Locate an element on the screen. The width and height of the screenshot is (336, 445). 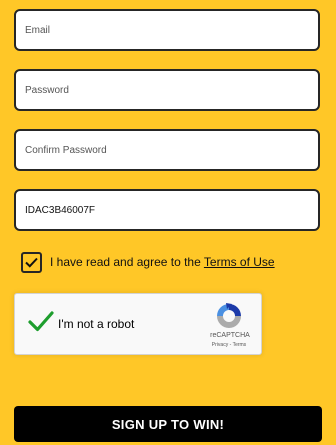
confirm-password-input is located at coordinates (167, 150).